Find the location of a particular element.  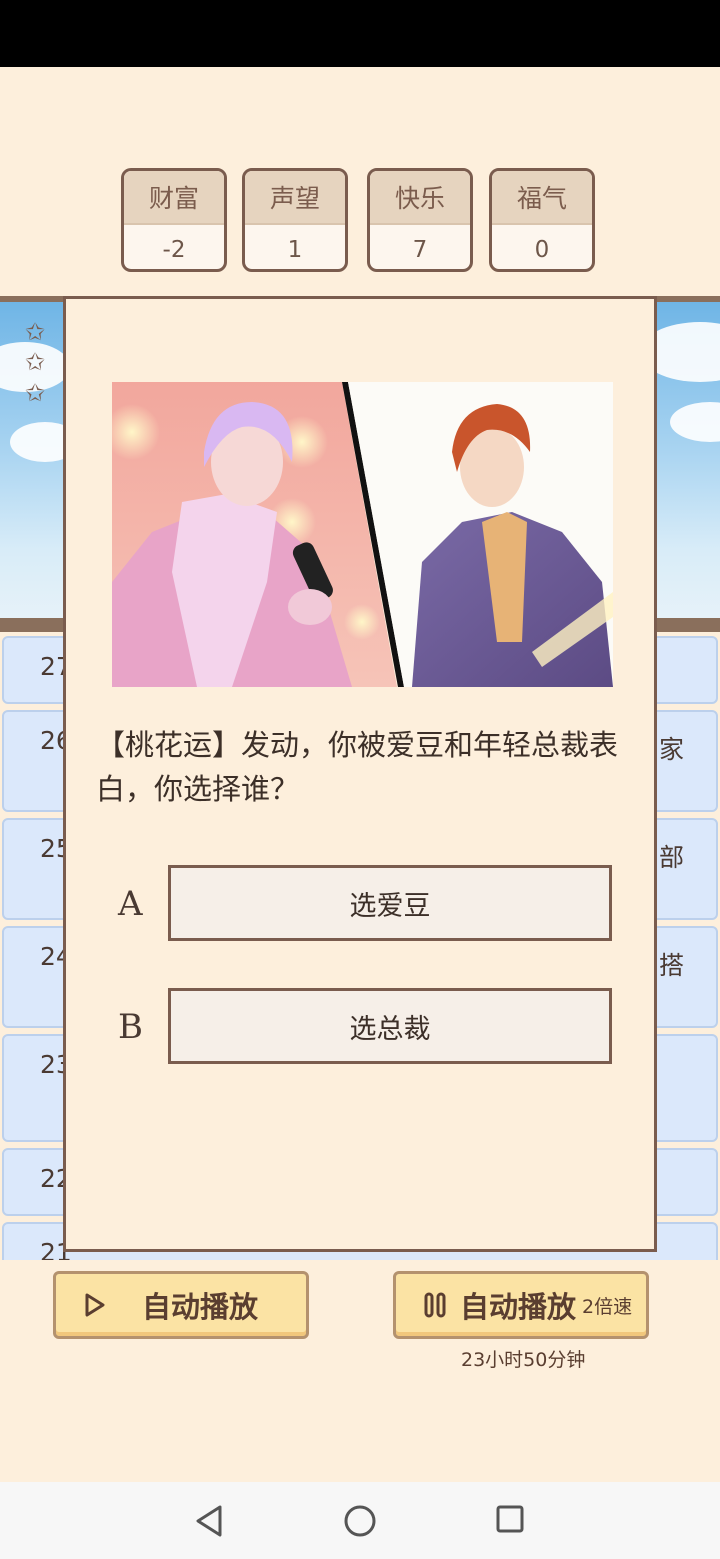

back-icon is located at coordinates (209, 1521).